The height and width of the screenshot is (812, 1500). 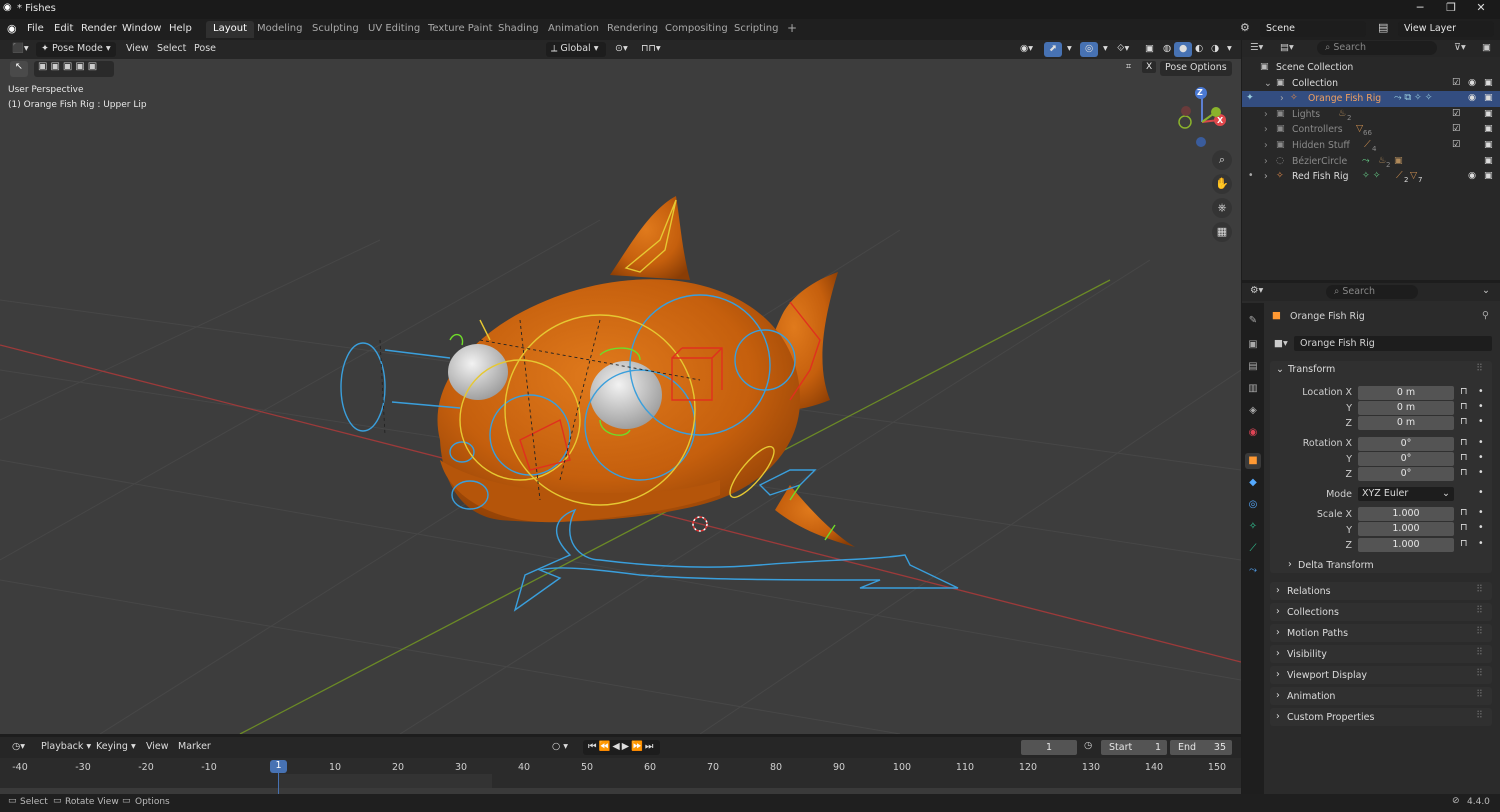 I want to click on tab-shading: Shading, so click(x=518, y=29).